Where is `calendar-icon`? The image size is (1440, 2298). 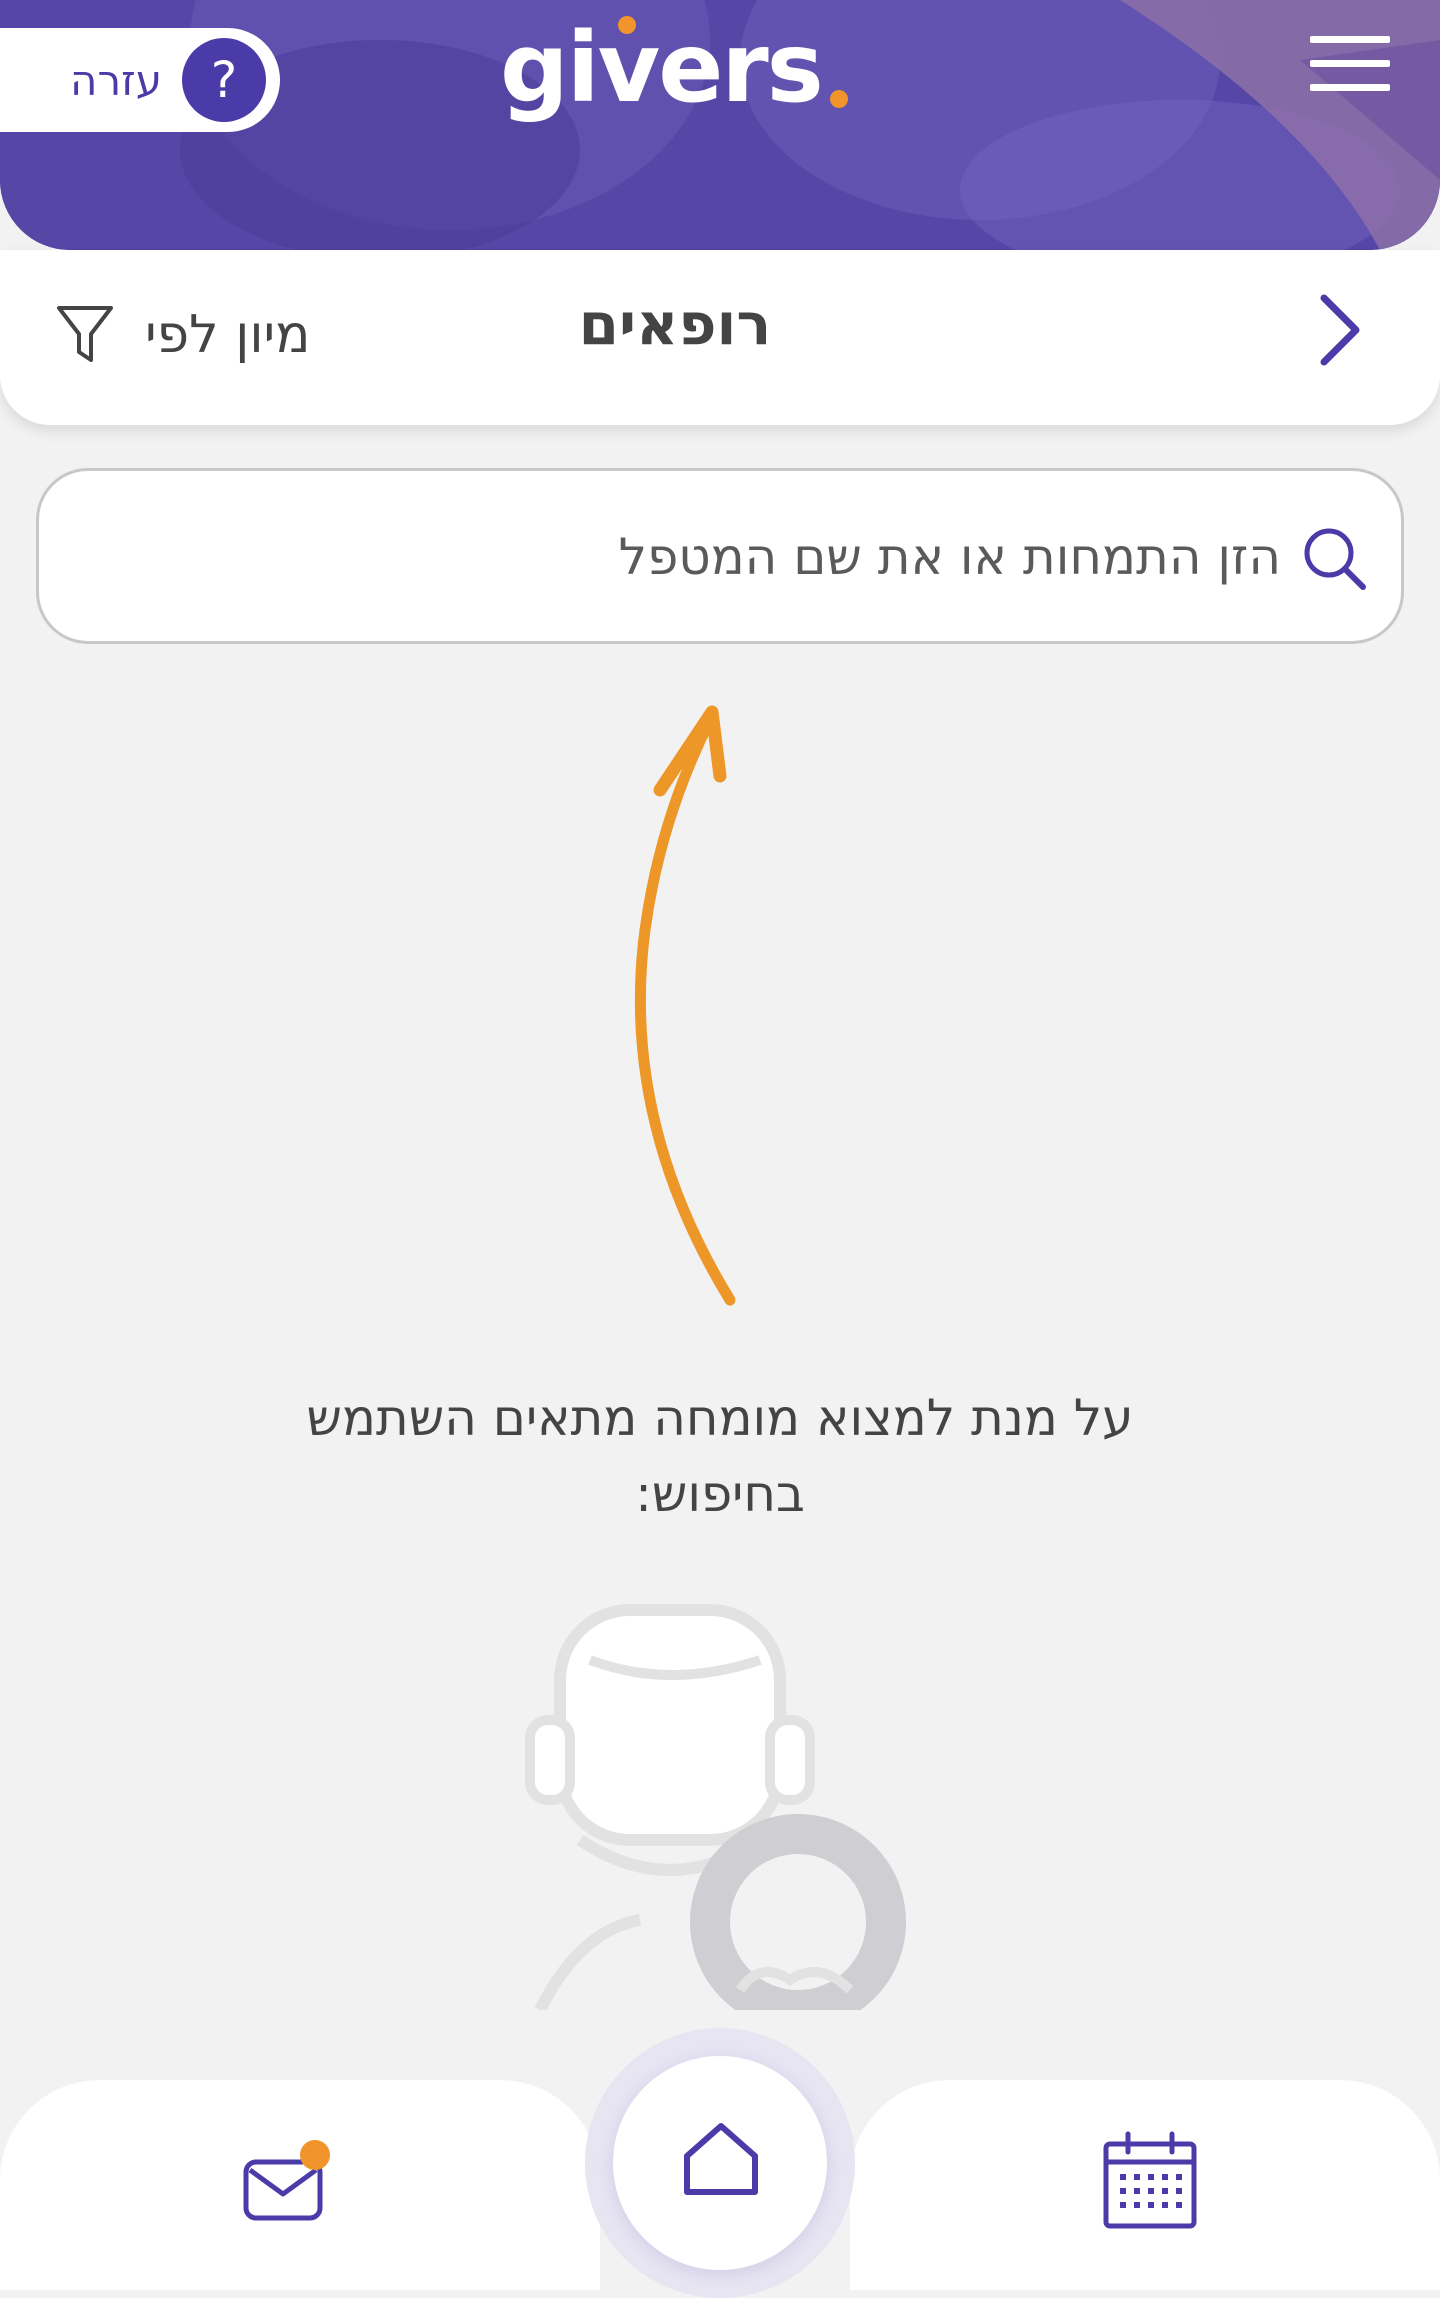 calendar-icon is located at coordinates (1150, 2180).